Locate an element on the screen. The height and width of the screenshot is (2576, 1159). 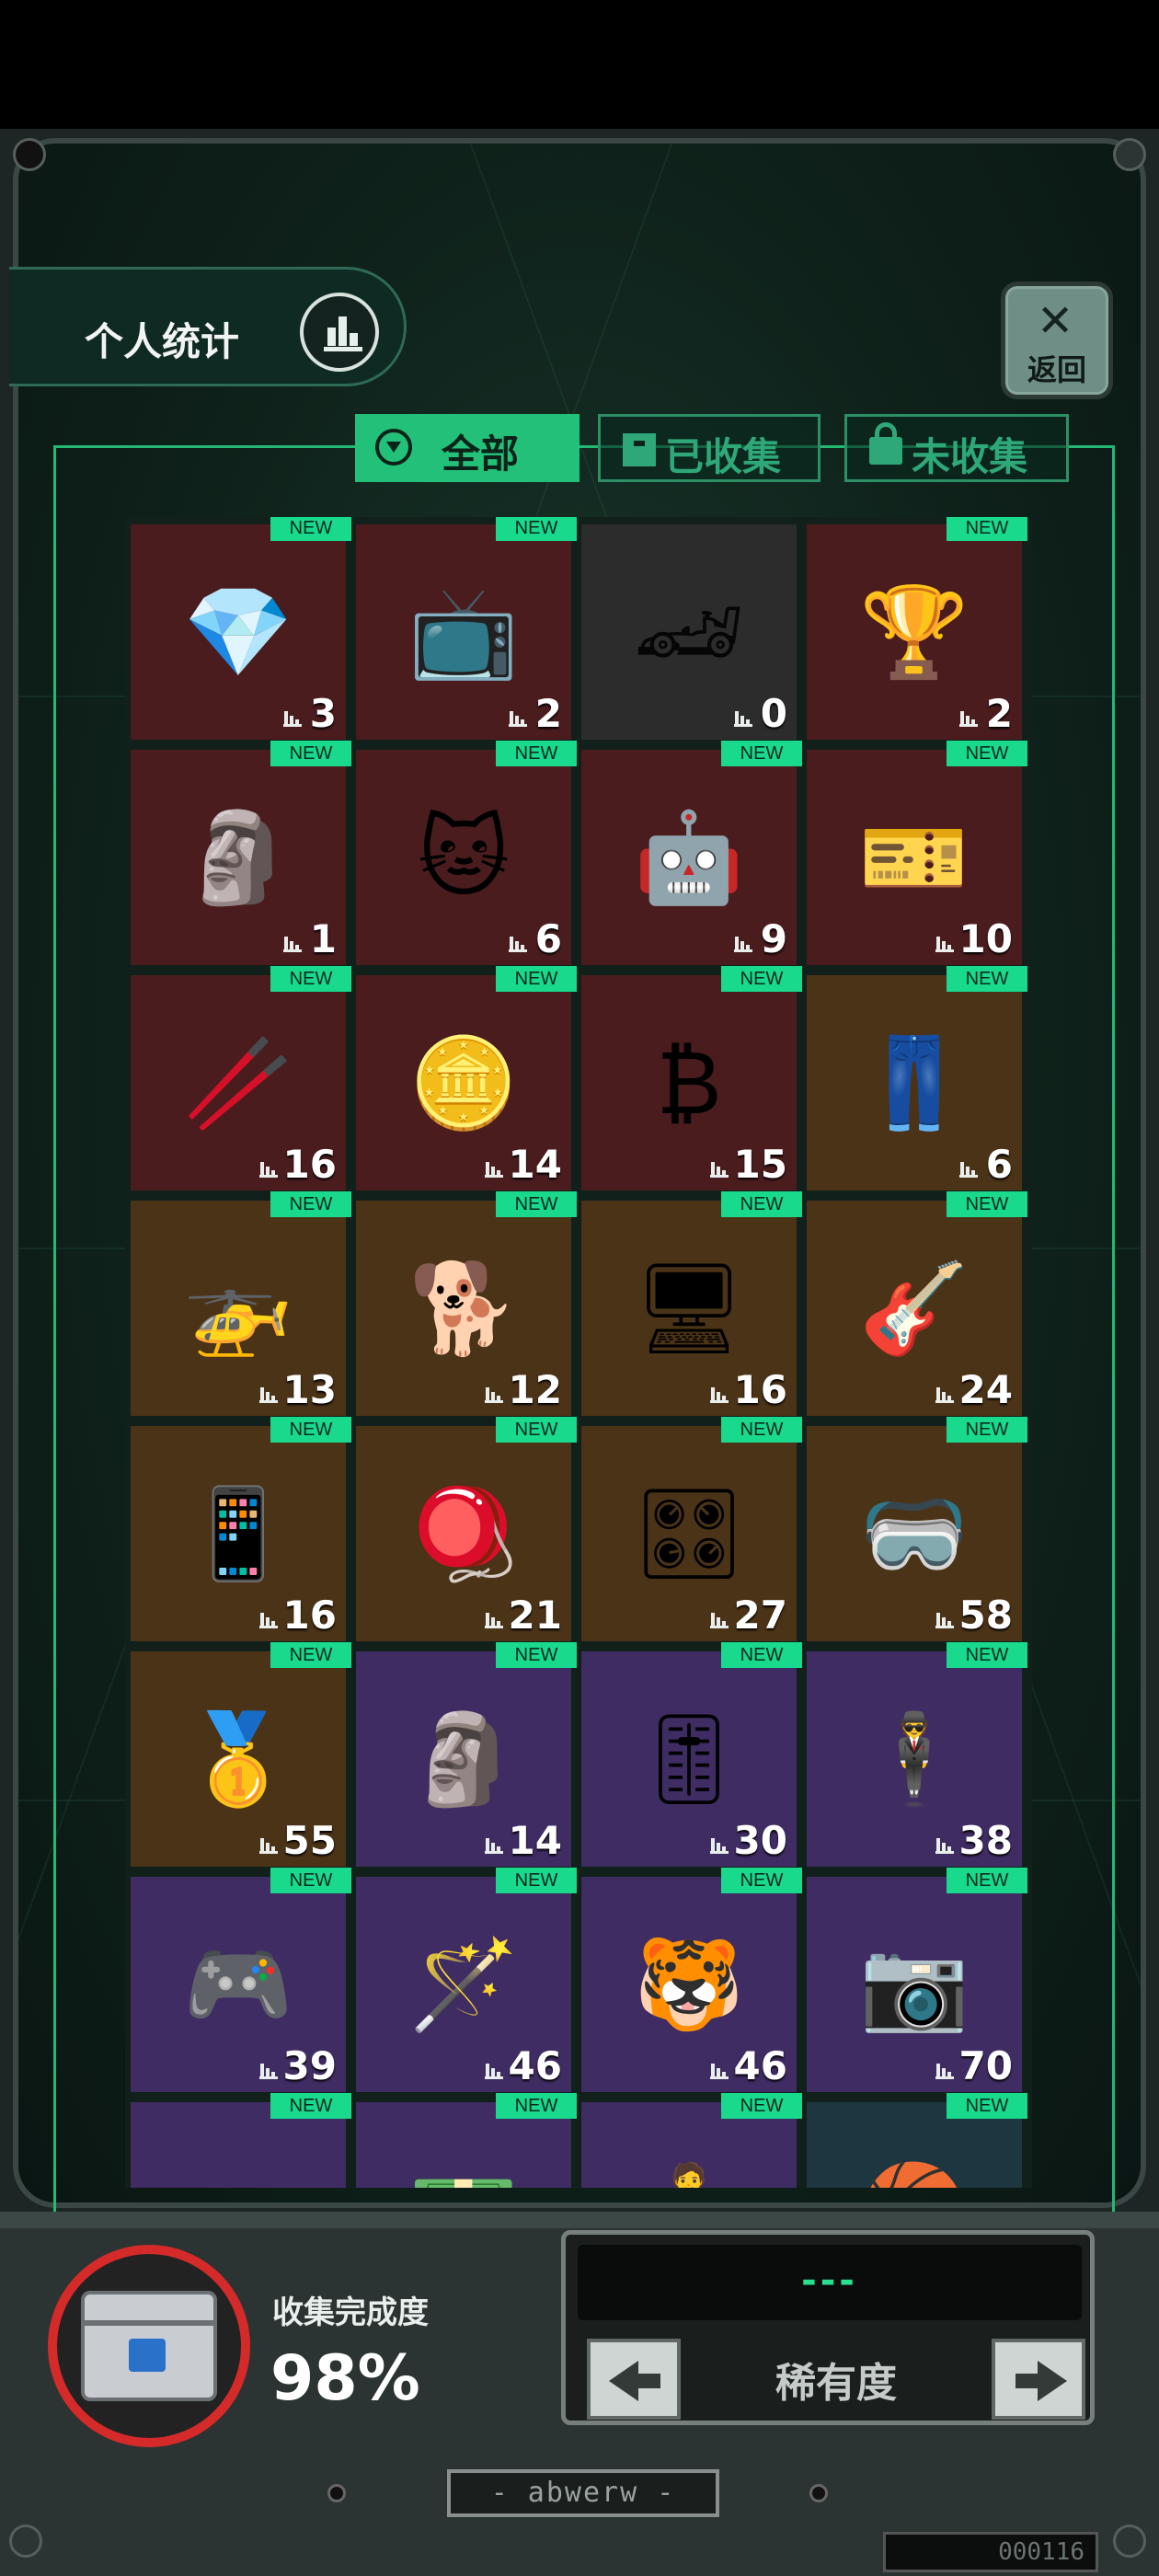
tab-collected: 已收集 is located at coordinates (709, 448).